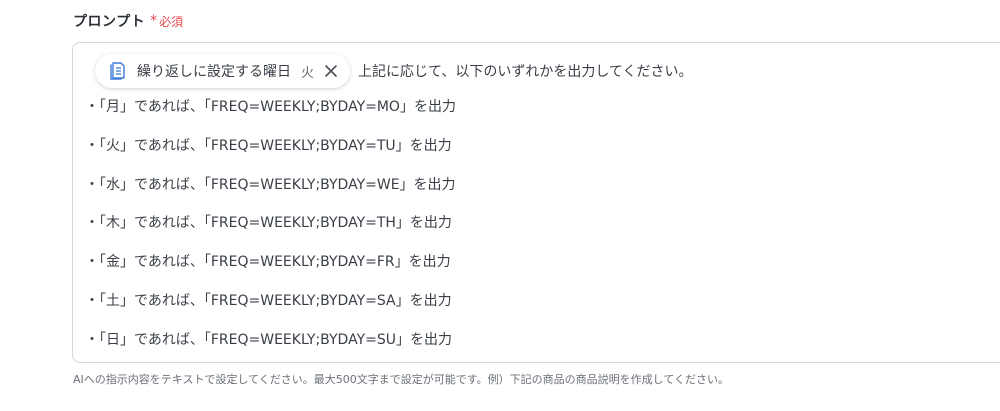  Describe the element at coordinates (268, 339) in the screenshot. I see `prompt-line: ・「日」であれば、「FREQ=WEEKLY;BYDAY=SU」を出力` at that location.